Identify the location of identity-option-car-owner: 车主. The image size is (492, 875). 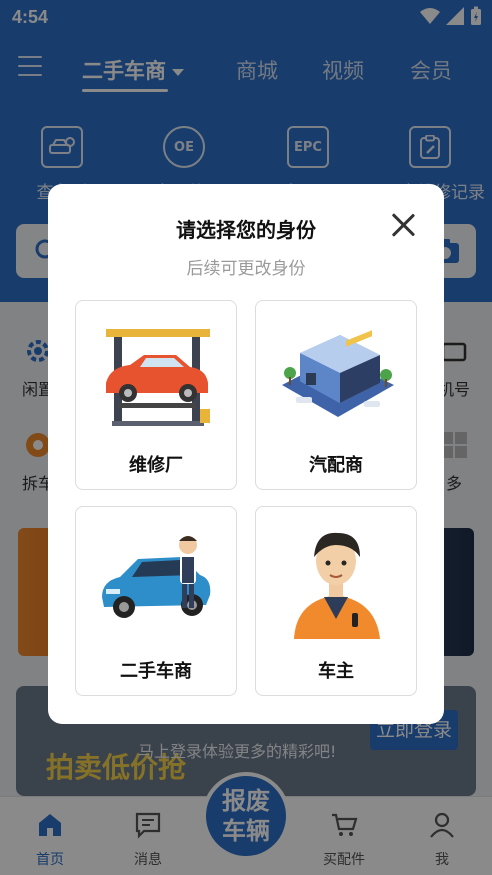
(336, 601).